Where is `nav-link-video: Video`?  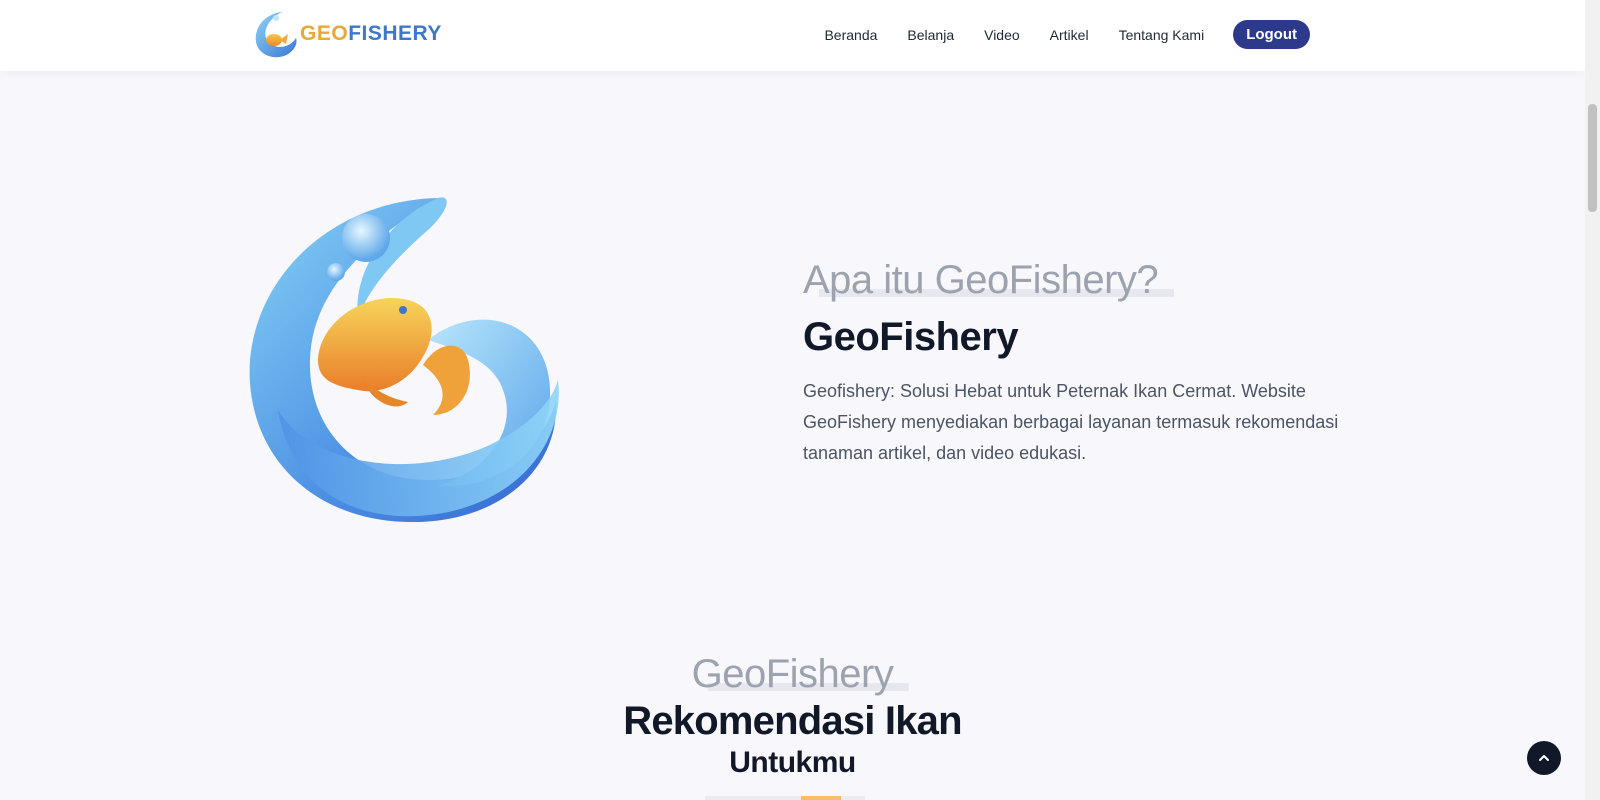
nav-link-video: Video is located at coordinates (1002, 35).